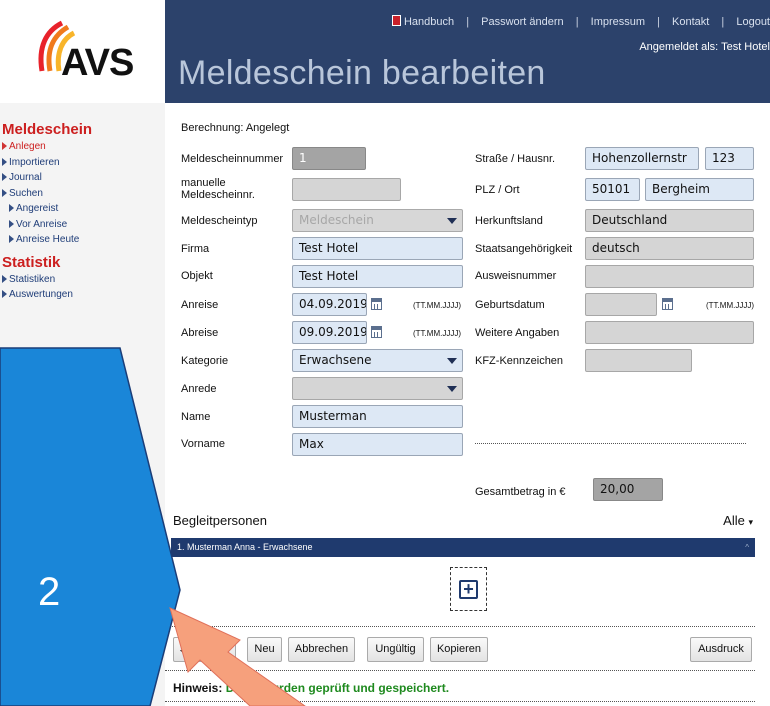  What do you see at coordinates (264, 649) in the screenshot?
I see `neu-button: Neu` at bounding box center [264, 649].